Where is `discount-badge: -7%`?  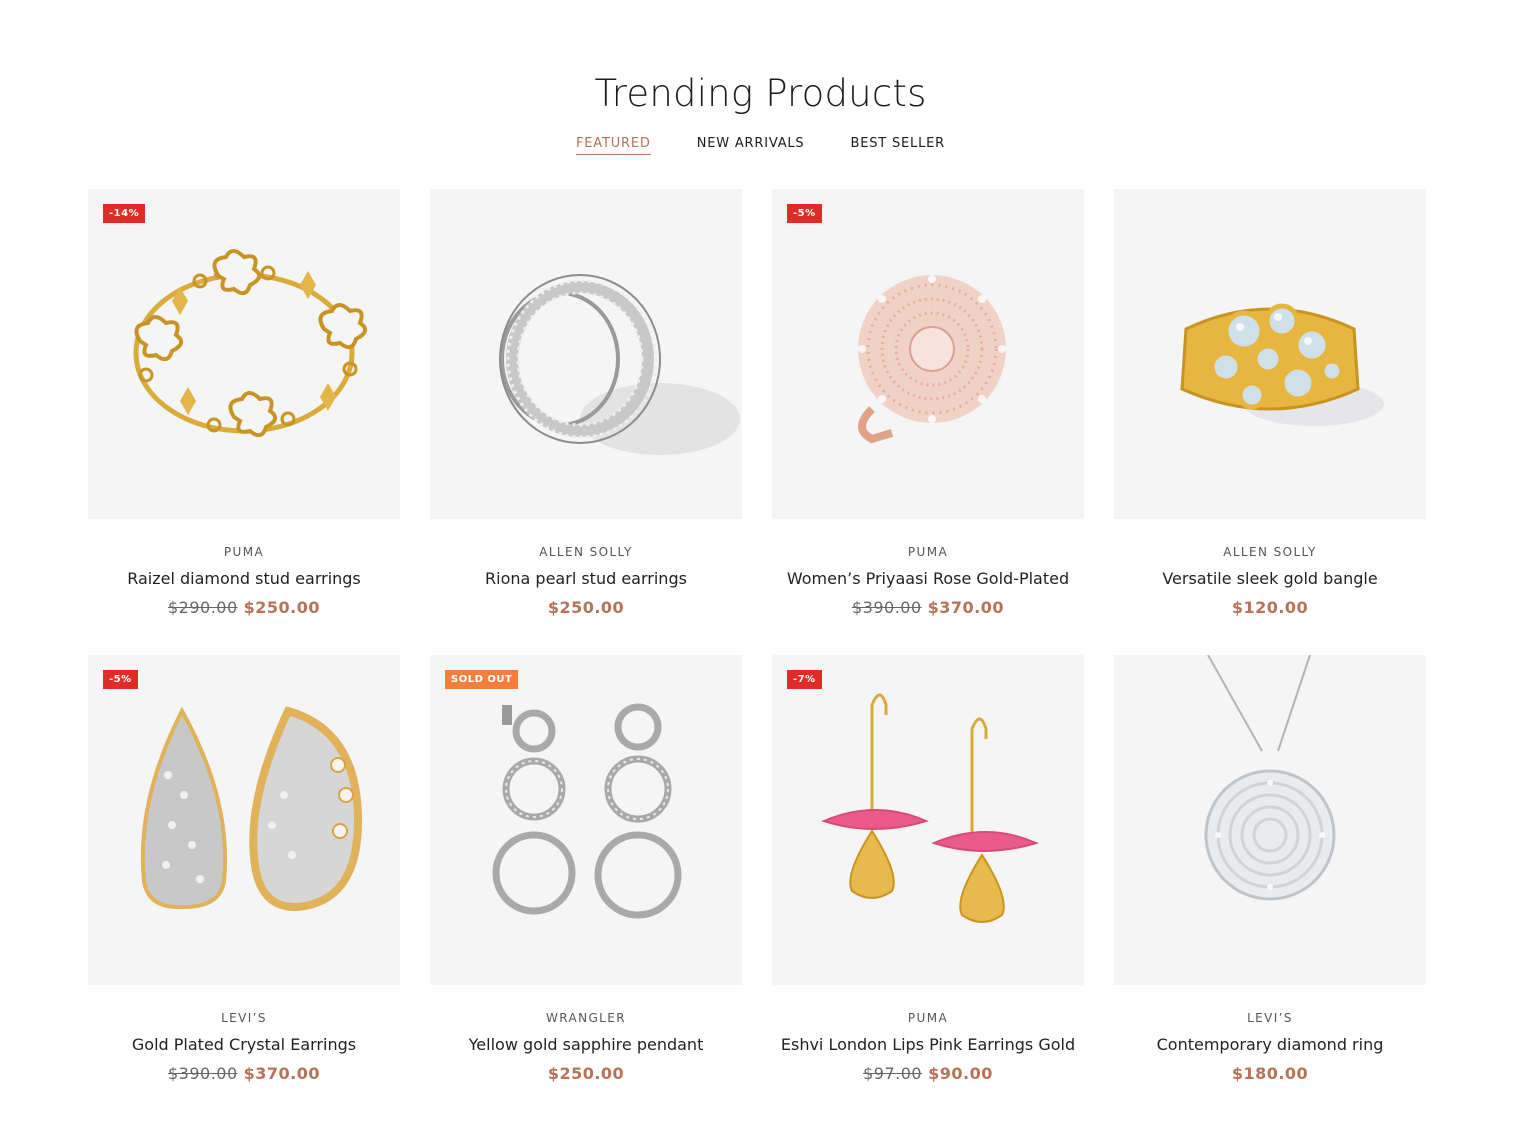
discount-badge: -7% is located at coordinates (804, 679).